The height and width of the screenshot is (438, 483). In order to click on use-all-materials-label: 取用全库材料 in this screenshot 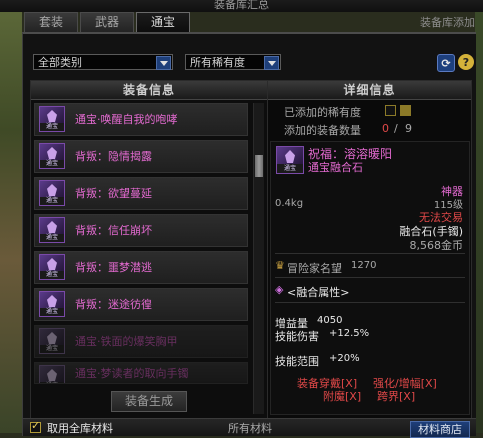, I will do `click(80, 428)`.